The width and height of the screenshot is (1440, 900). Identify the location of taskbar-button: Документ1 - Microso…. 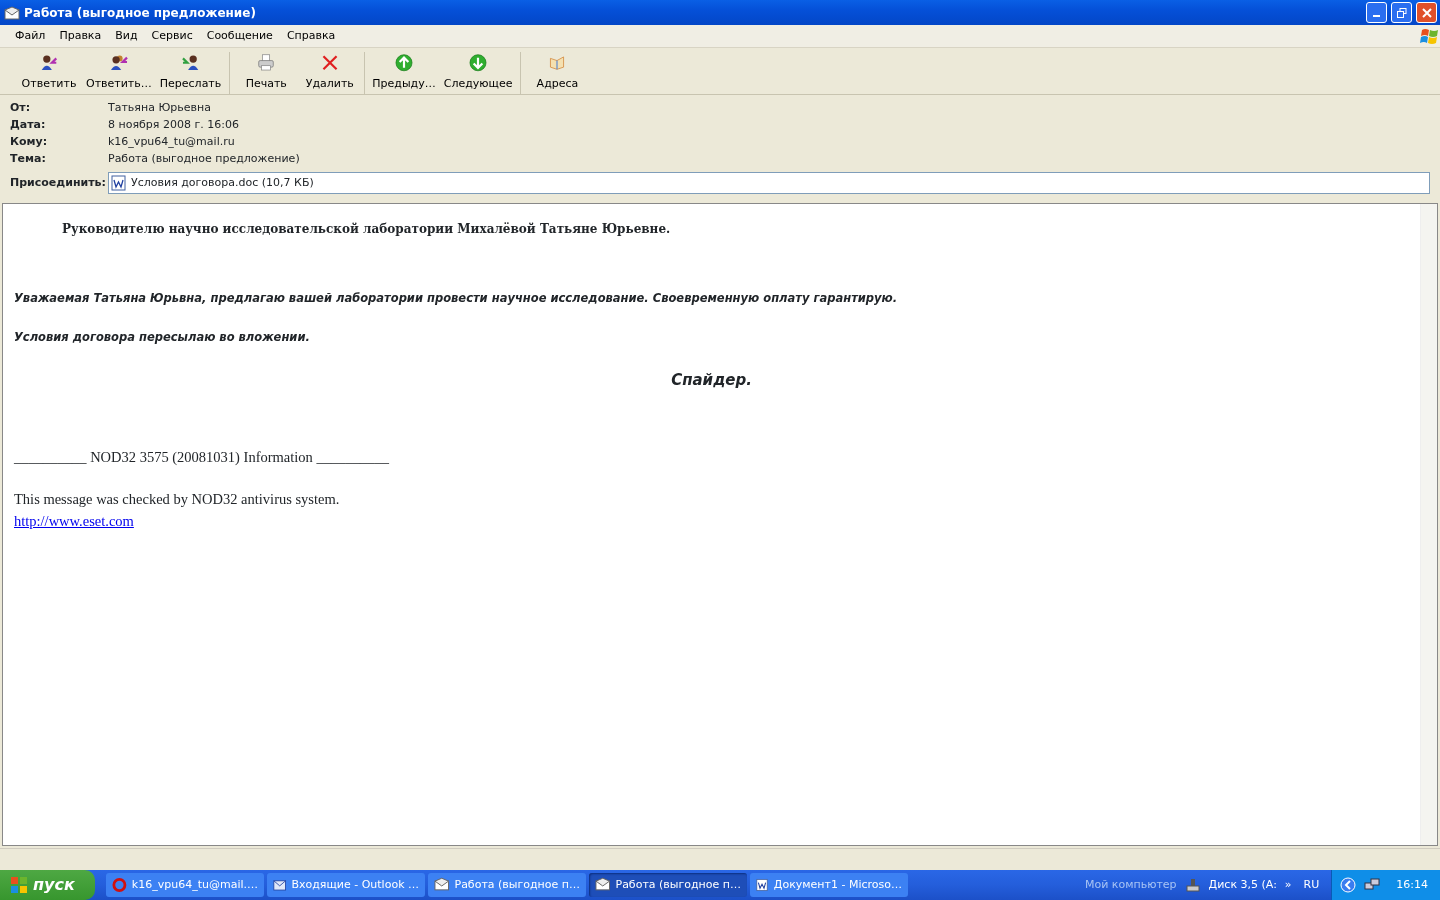
(829, 885).